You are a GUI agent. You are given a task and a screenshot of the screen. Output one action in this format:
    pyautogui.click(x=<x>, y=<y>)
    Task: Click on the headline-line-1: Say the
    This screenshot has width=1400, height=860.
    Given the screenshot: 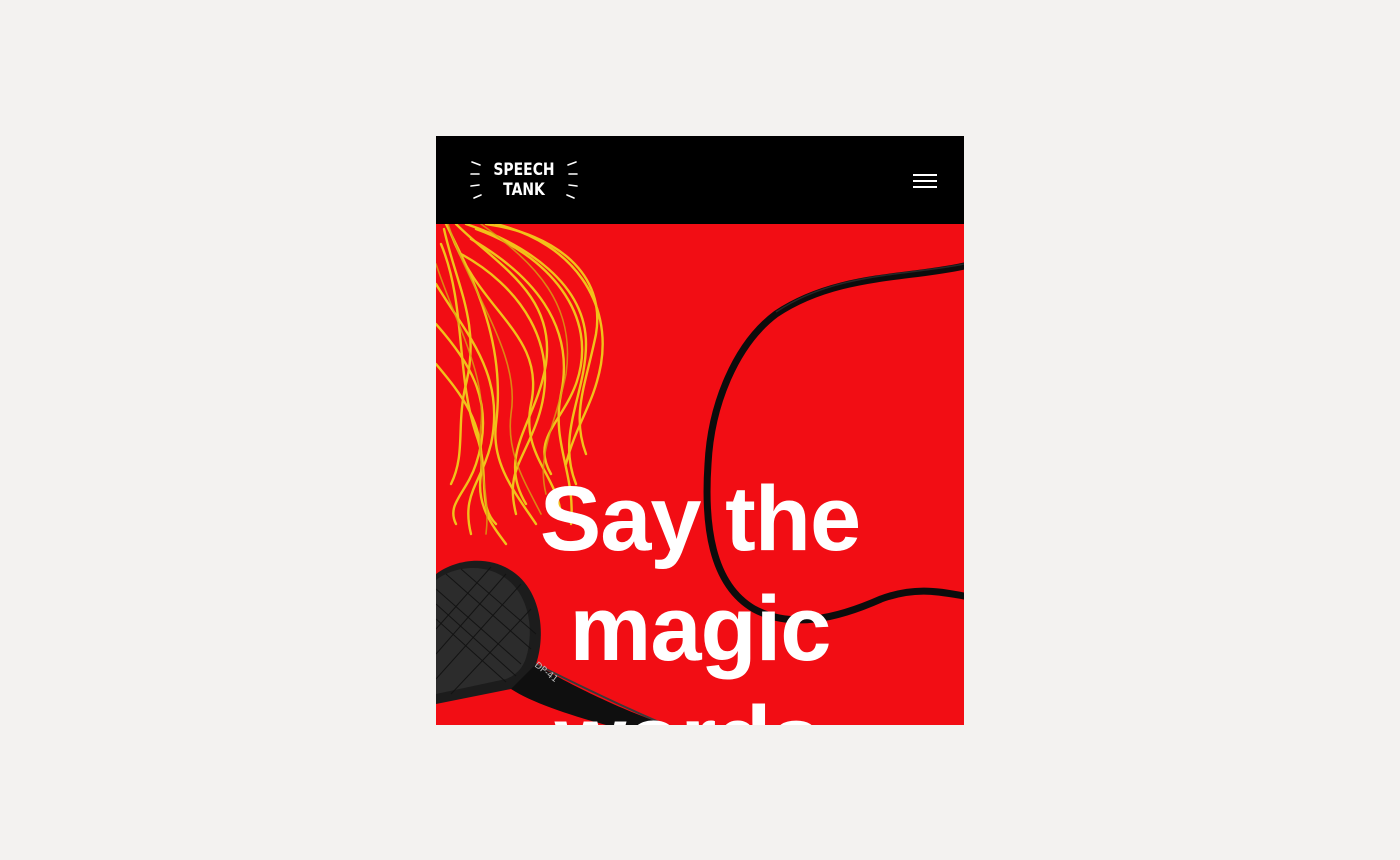 What is the action you would take?
    pyautogui.click(x=700, y=518)
    